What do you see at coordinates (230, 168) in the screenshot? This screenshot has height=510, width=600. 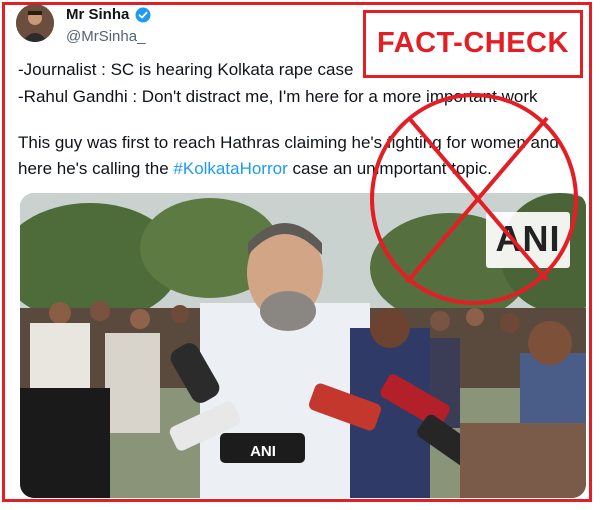 I see `hashtag-link: #KolkataHorror` at bounding box center [230, 168].